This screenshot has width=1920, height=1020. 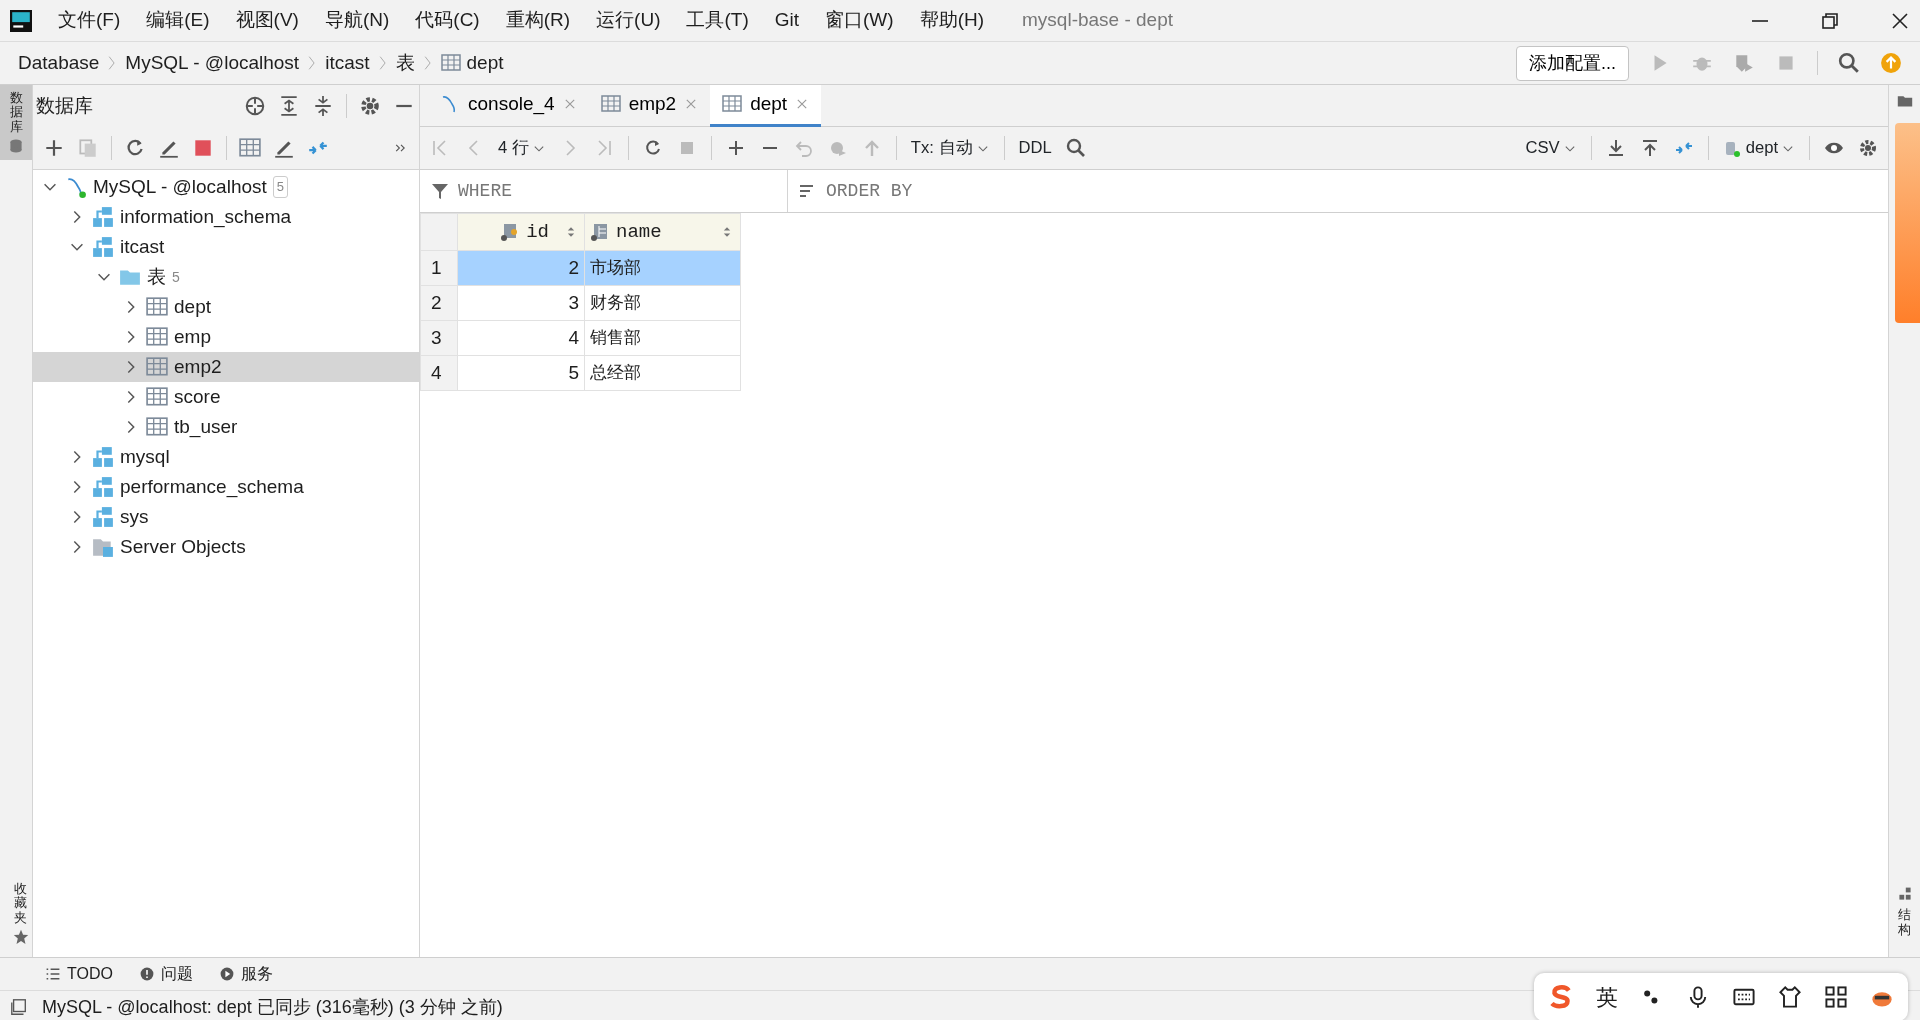 I want to click on status-message: MySQL - @localhost: dept 已同步 (316毫秒) (3 分钟 之前), so click(x=272, y=1007).